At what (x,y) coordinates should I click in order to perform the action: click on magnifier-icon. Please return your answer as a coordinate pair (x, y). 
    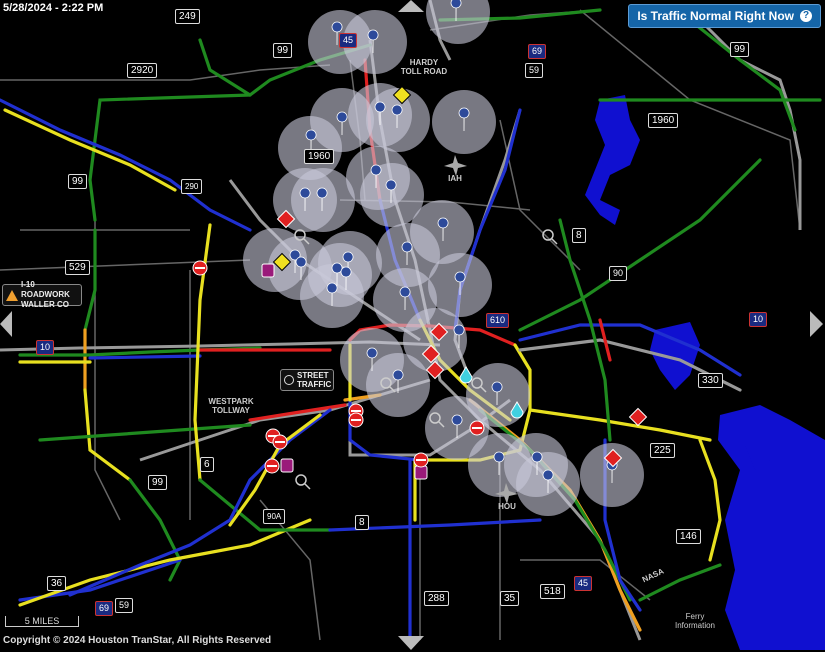
    Looking at the image, I should click on (289, 380).